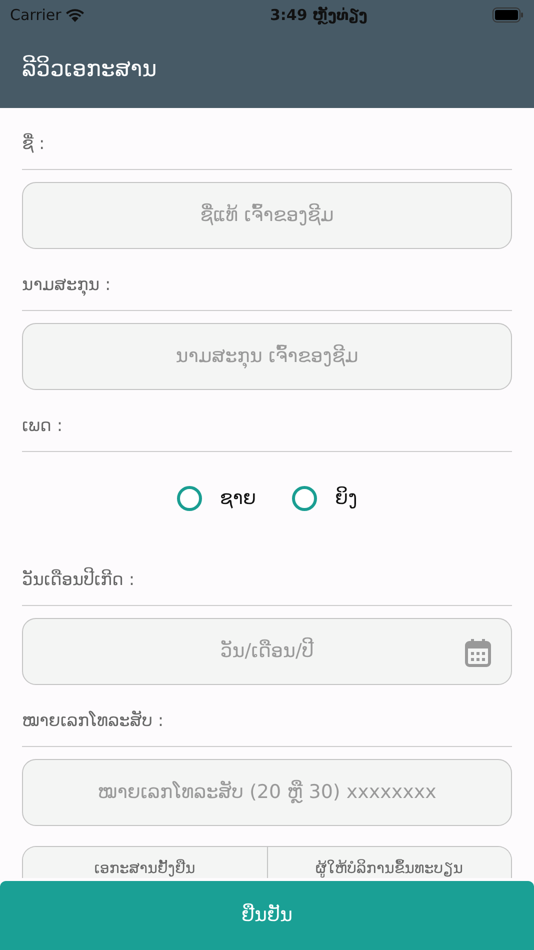  Describe the element at coordinates (478, 653) in the screenshot. I see `calendar-icon` at that location.